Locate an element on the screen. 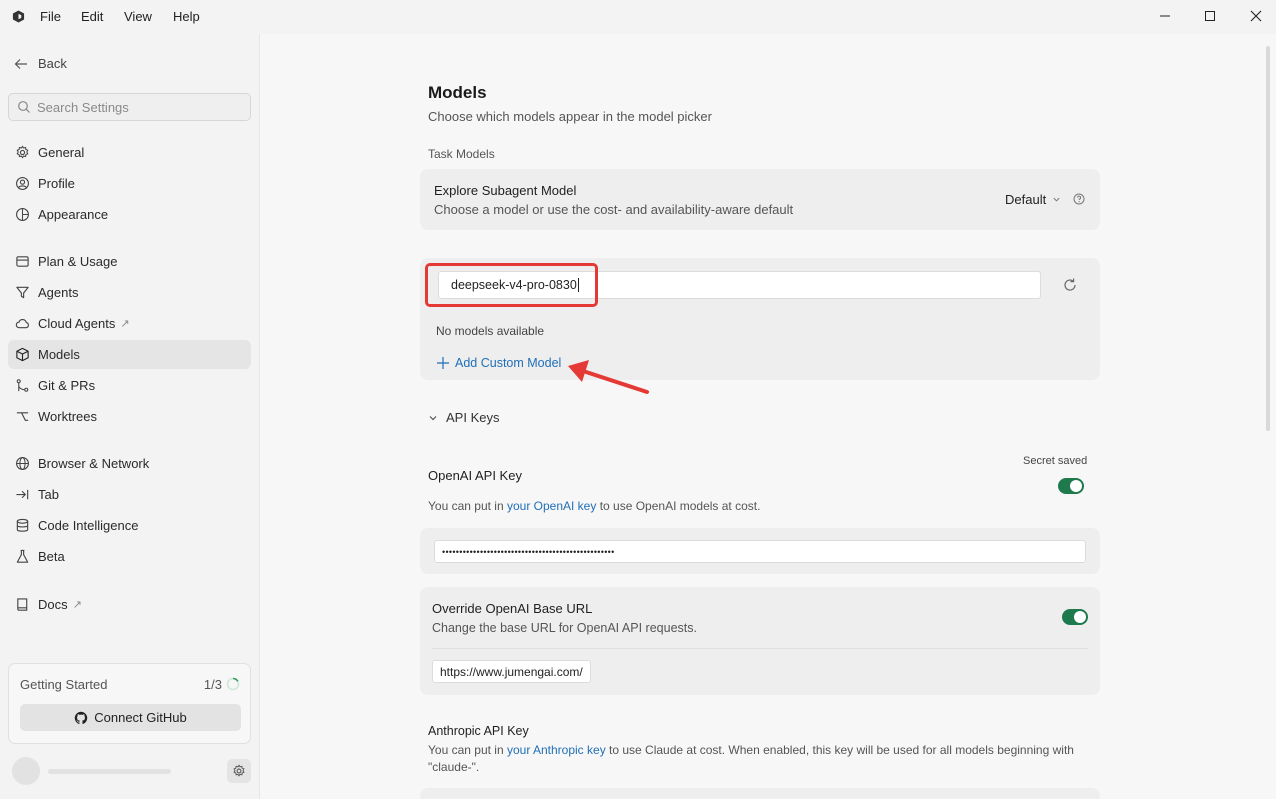 This screenshot has width=1276, height=799. refresh-icon is located at coordinates (1070, 285).